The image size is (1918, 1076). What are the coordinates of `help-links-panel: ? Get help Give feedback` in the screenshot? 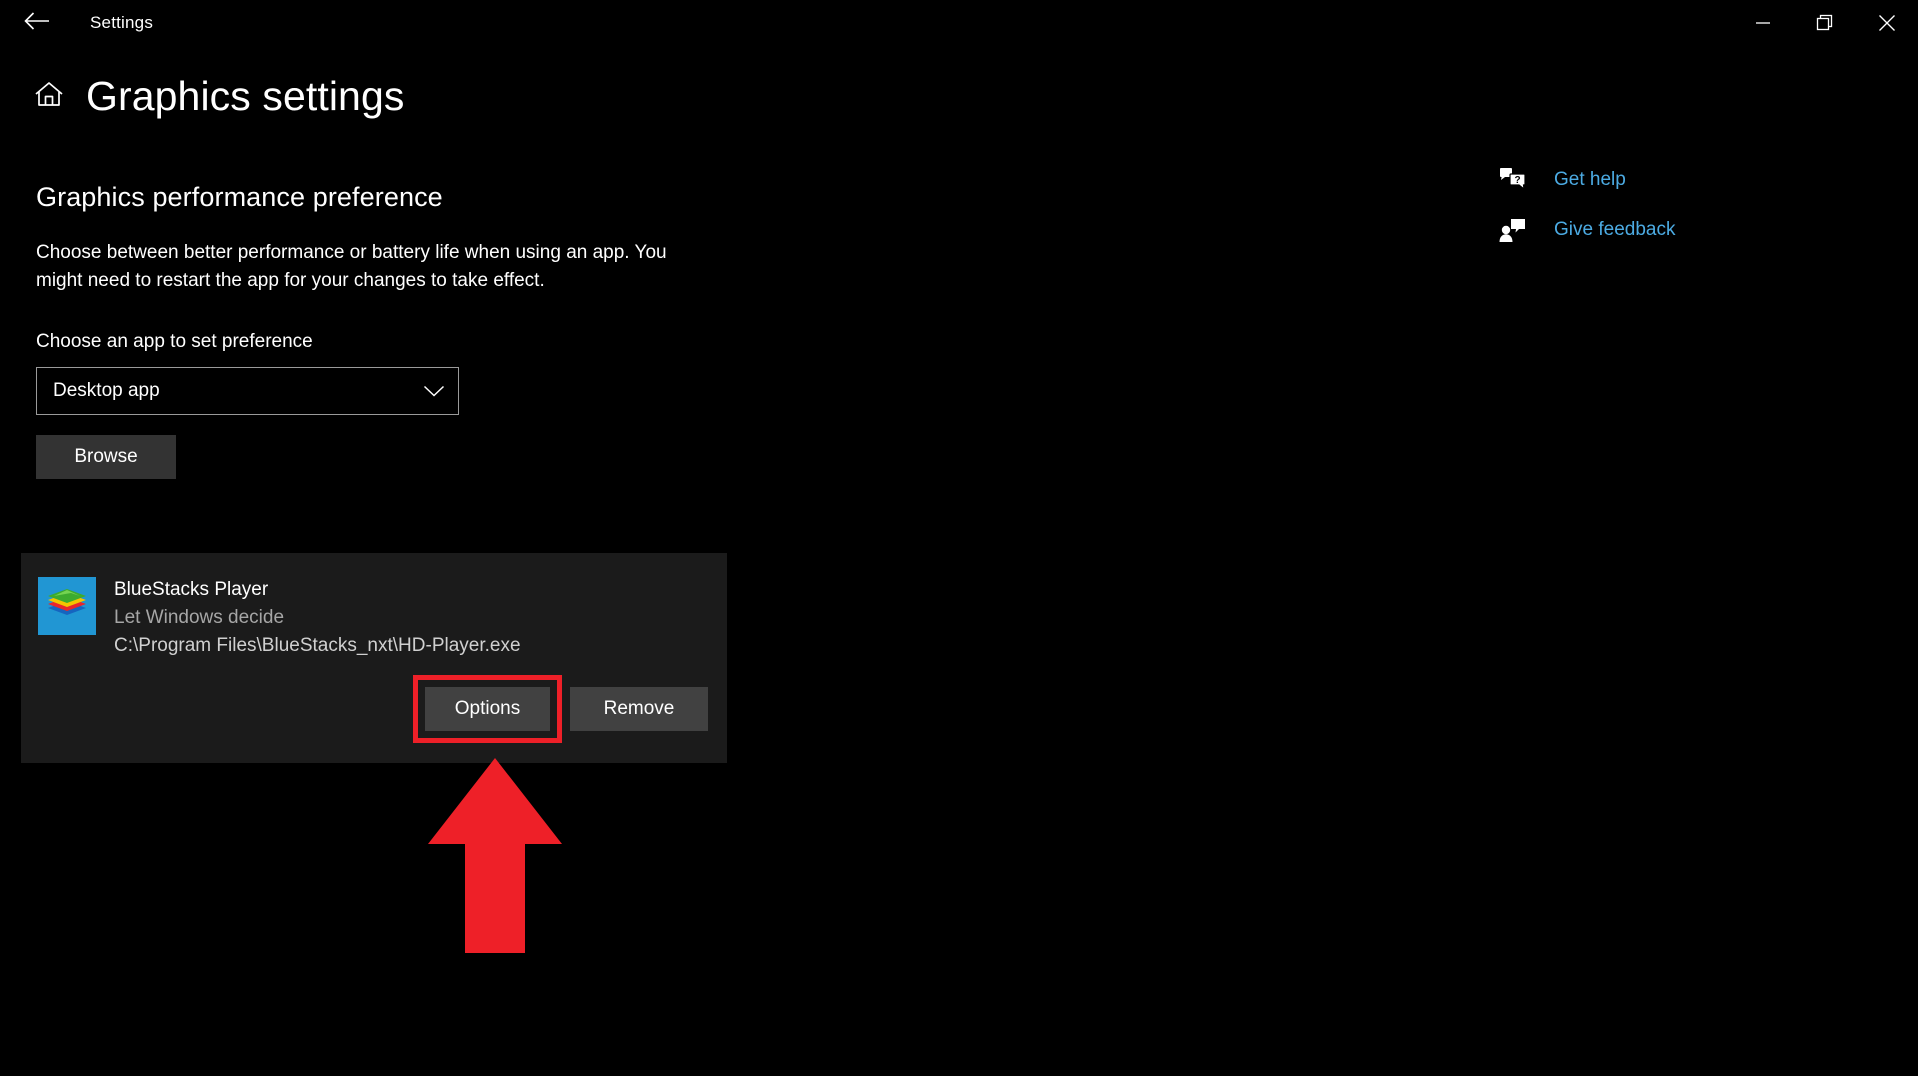 It's located at (1708, 215).